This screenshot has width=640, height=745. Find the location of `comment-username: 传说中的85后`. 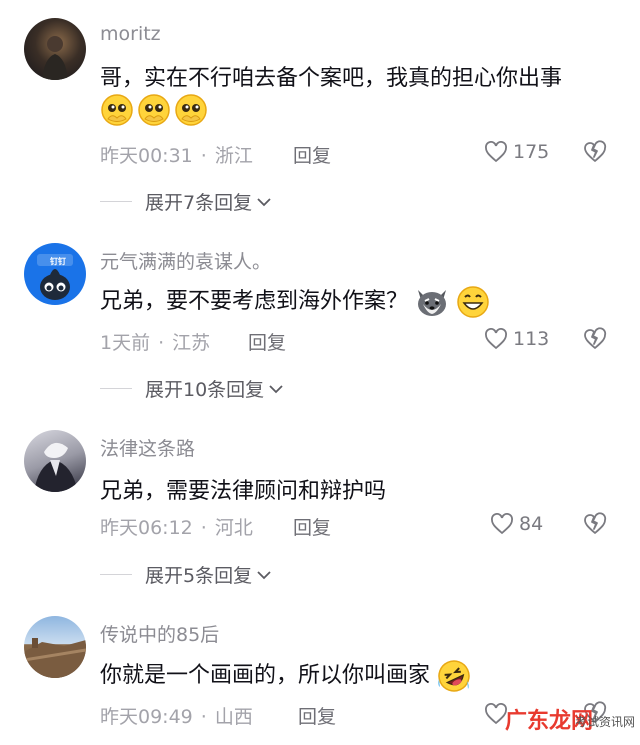

comment-username: 传说中的85后 is located at coordinates (159, 633).